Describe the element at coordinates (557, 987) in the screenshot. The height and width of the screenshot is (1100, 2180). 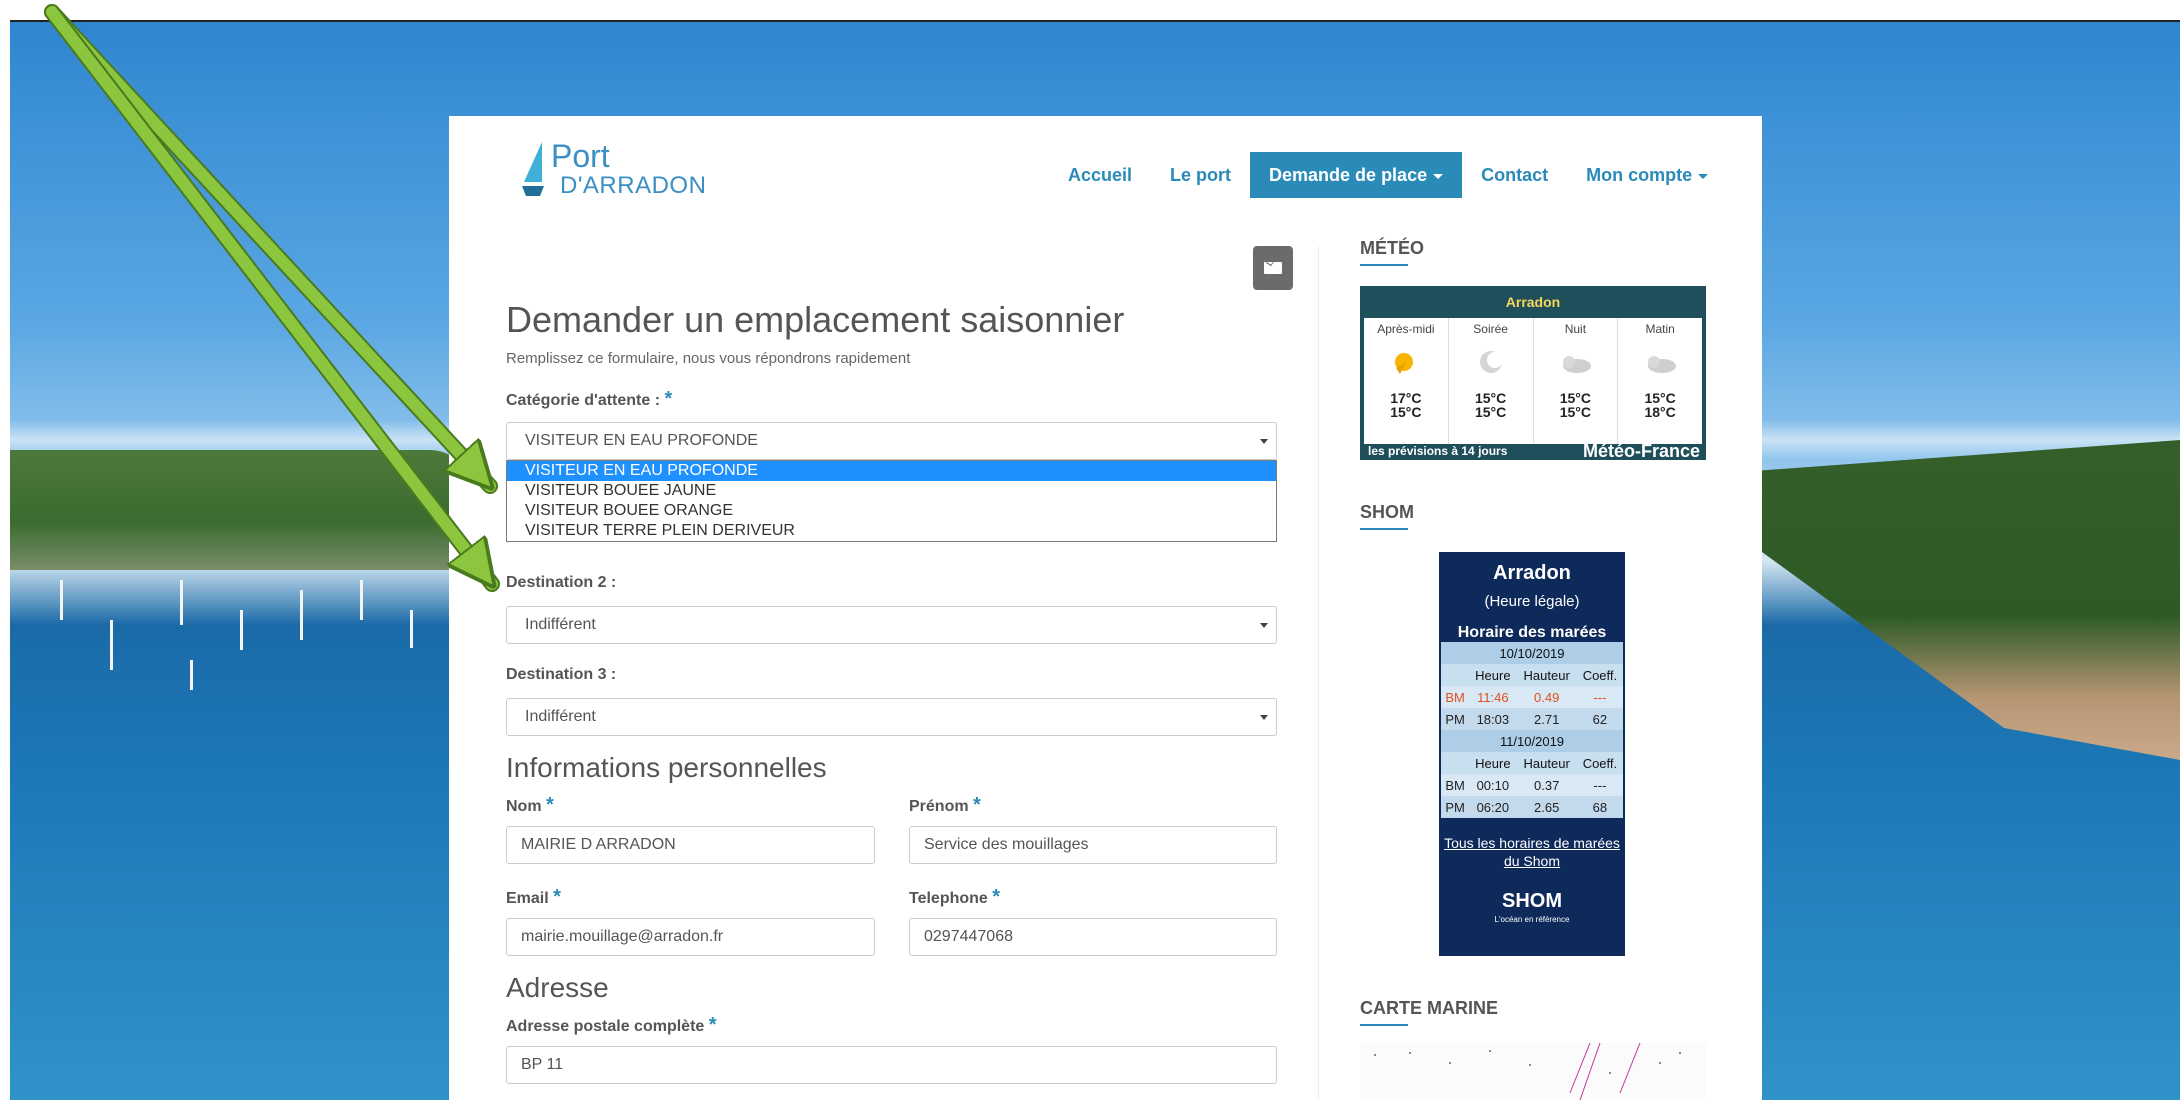
I see `section-address: Adresse` at that location.